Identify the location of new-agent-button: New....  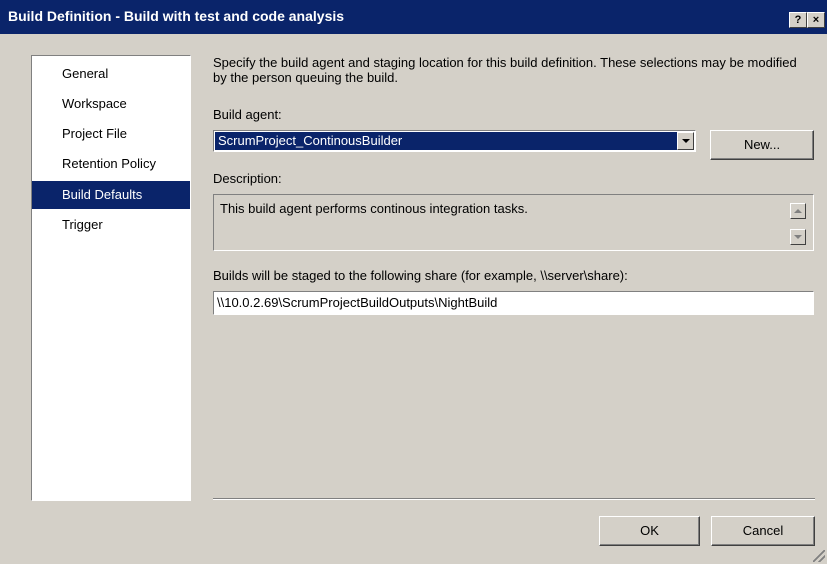
(762, 145).